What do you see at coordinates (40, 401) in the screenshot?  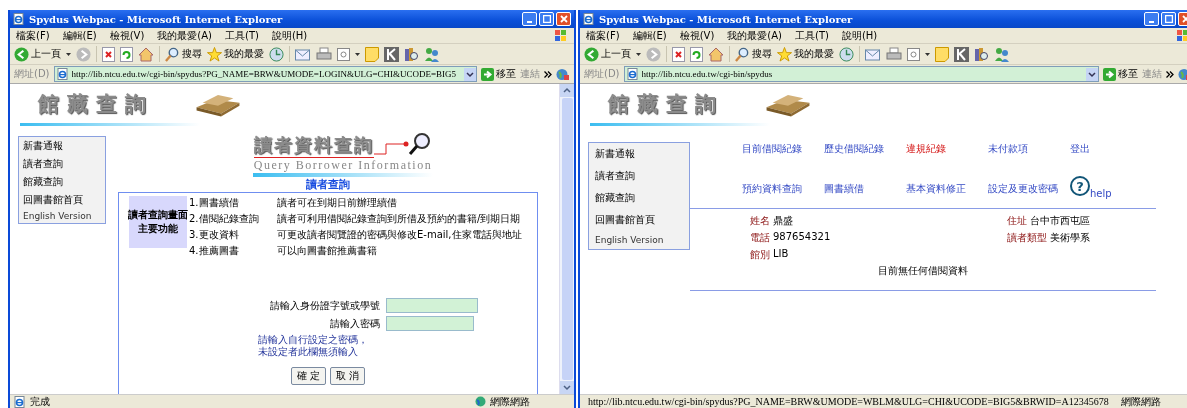 I see `status-text: 完成` at bounding box center [40, 401].